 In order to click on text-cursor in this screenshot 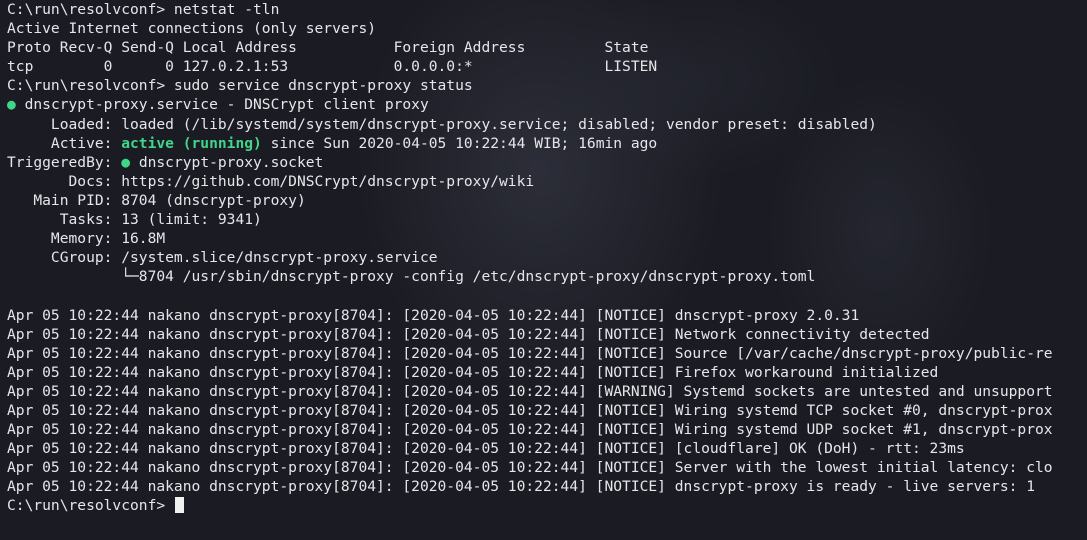, I will do `click(179, 505)`.